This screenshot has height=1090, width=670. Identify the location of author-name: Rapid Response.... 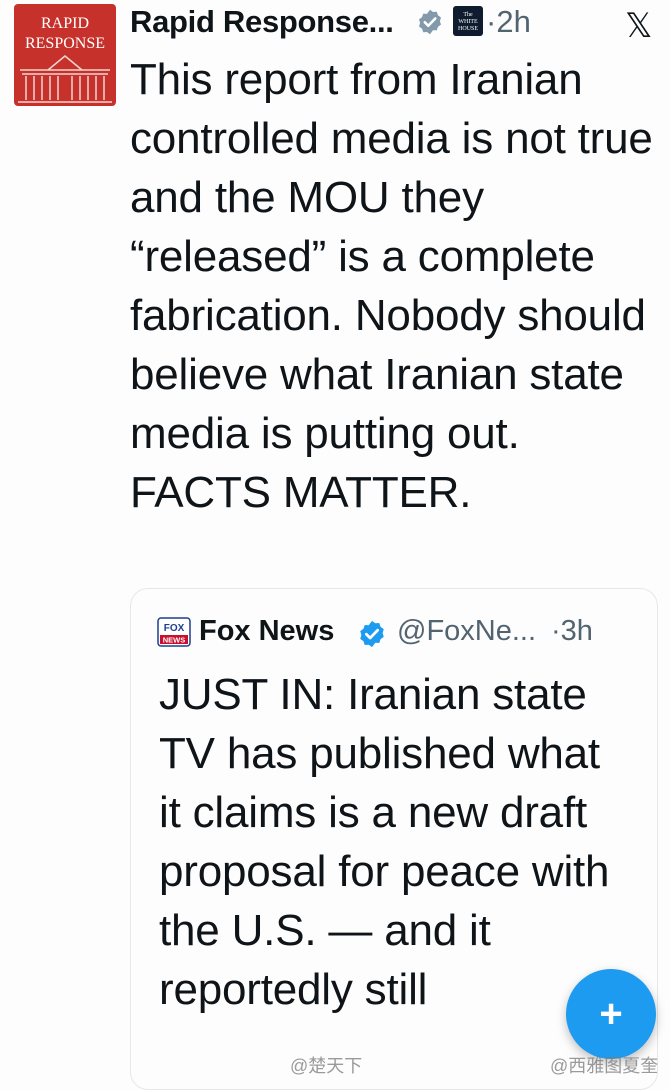
(262, 22).